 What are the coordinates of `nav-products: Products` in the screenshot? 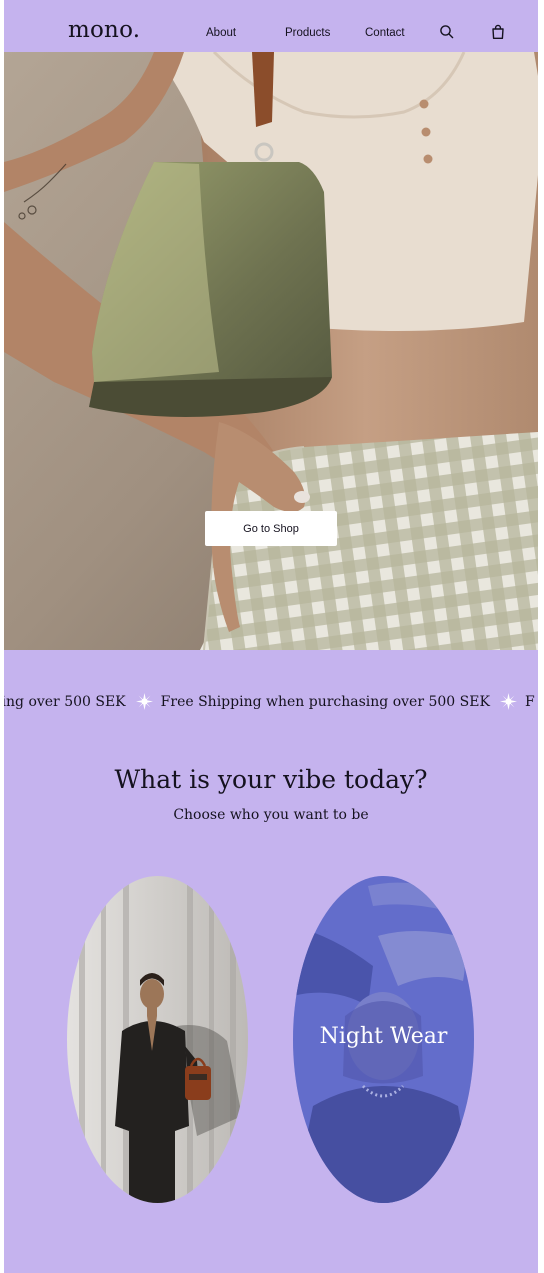 It's located at (307, 33).